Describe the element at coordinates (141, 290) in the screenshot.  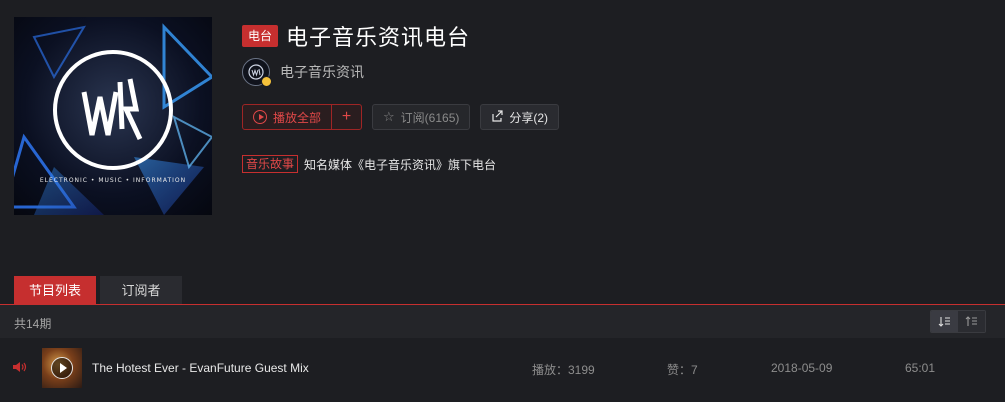
I see `tab-subscribers: 订阅者` at that location.